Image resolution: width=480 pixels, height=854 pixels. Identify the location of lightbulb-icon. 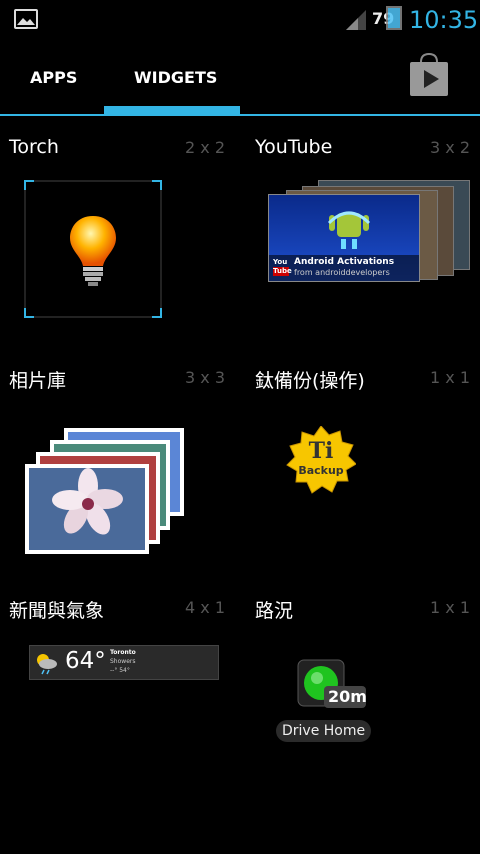
(93, 249).